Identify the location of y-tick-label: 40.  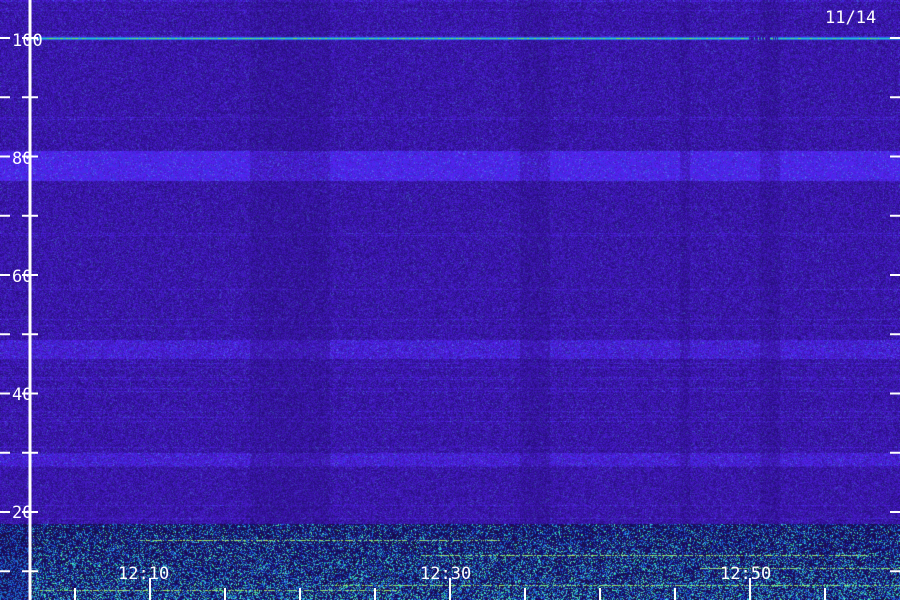
(22, 395).